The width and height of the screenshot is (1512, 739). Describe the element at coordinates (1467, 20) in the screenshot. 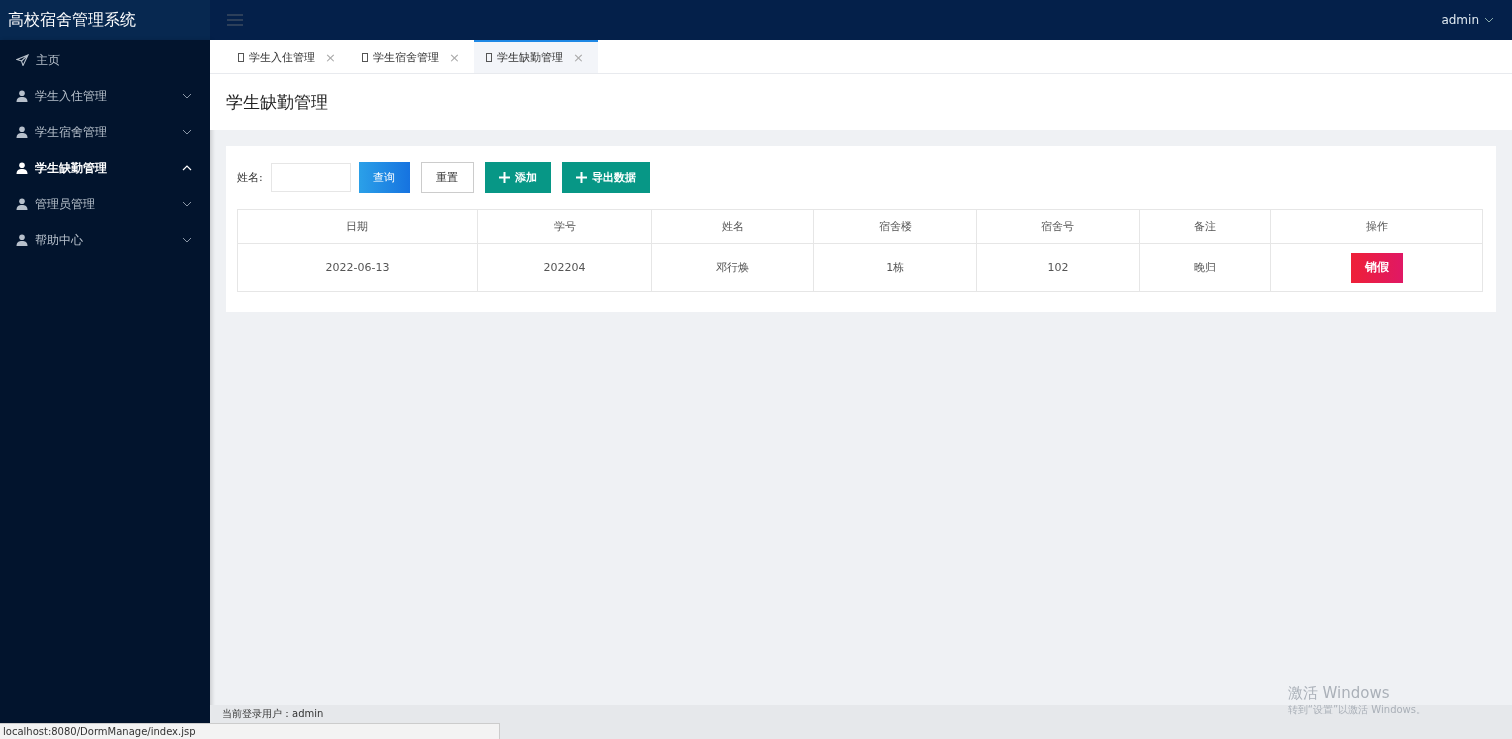

I see `user-menu: admin` at that location.